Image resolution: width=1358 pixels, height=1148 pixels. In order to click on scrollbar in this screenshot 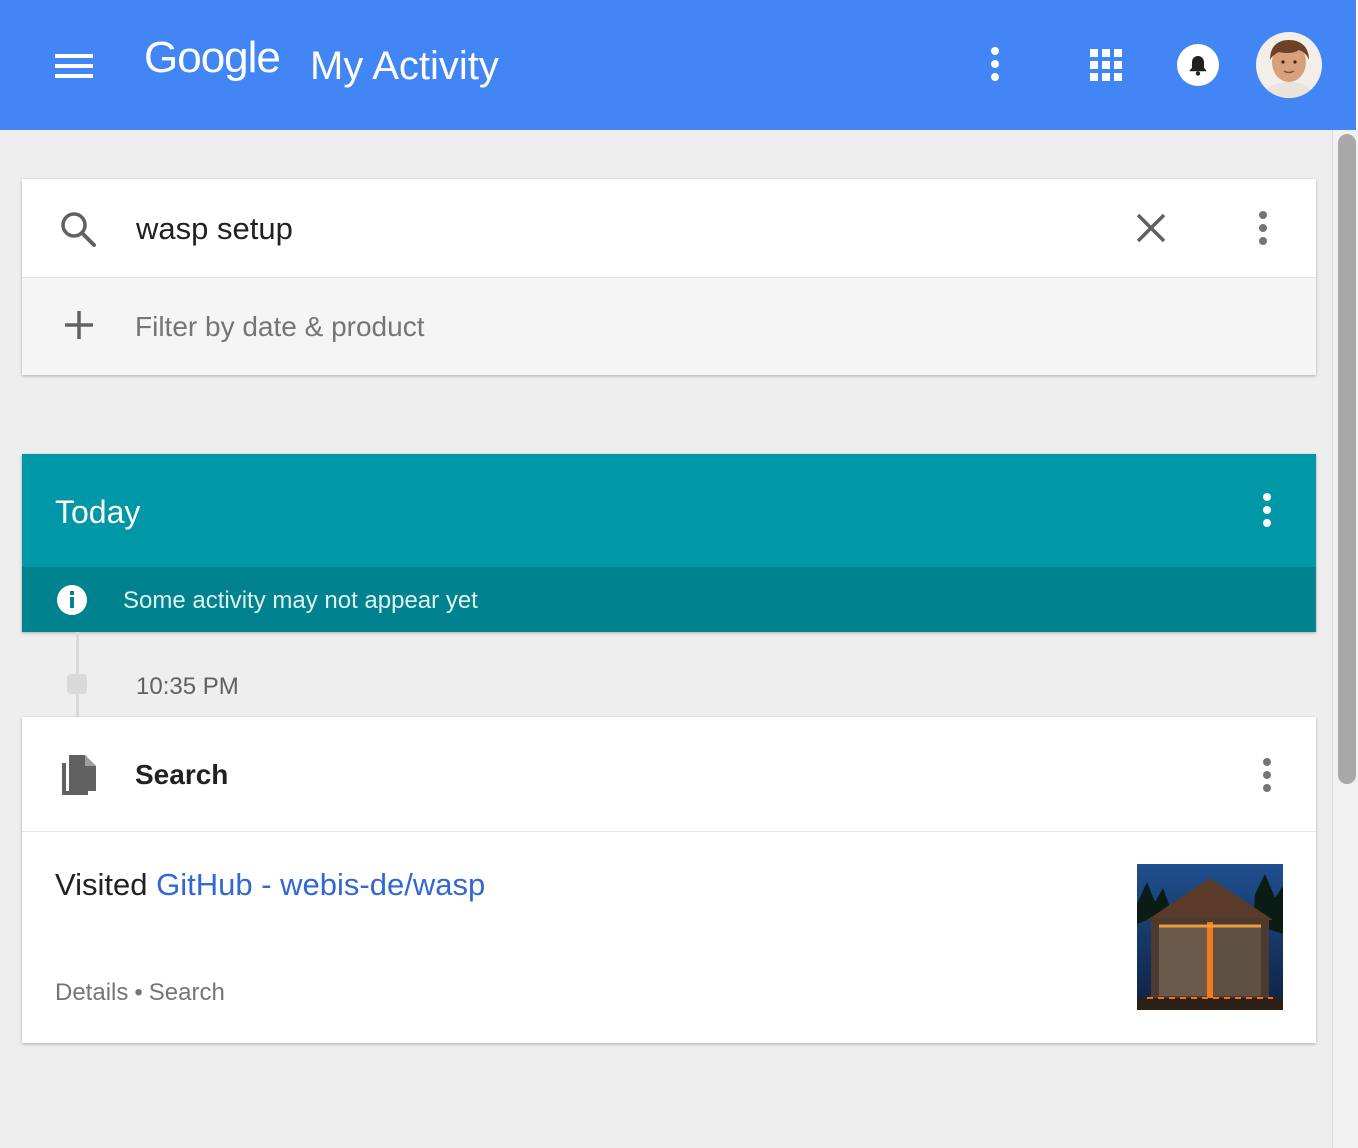, I will do `click(1345, 639)`.